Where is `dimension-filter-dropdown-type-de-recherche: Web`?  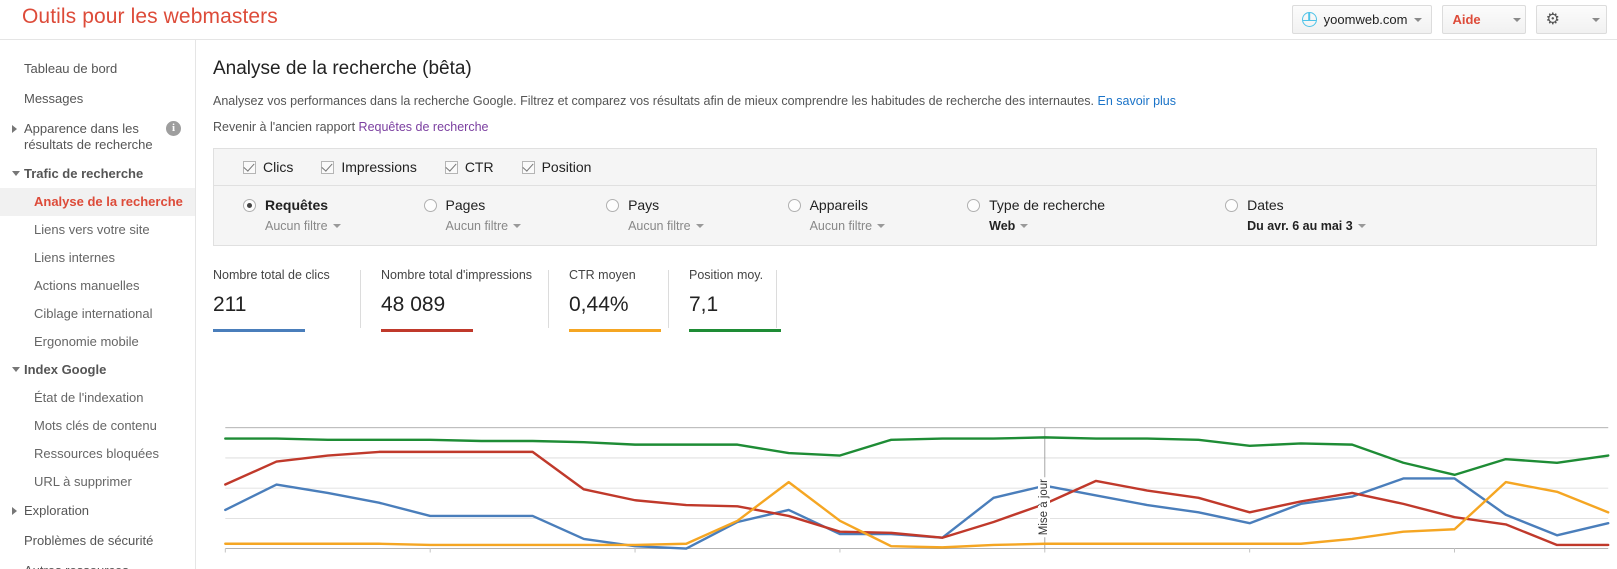 dimension-filter-dropdown-type-de-recherche: Web is located at coordinates (1047, 226).